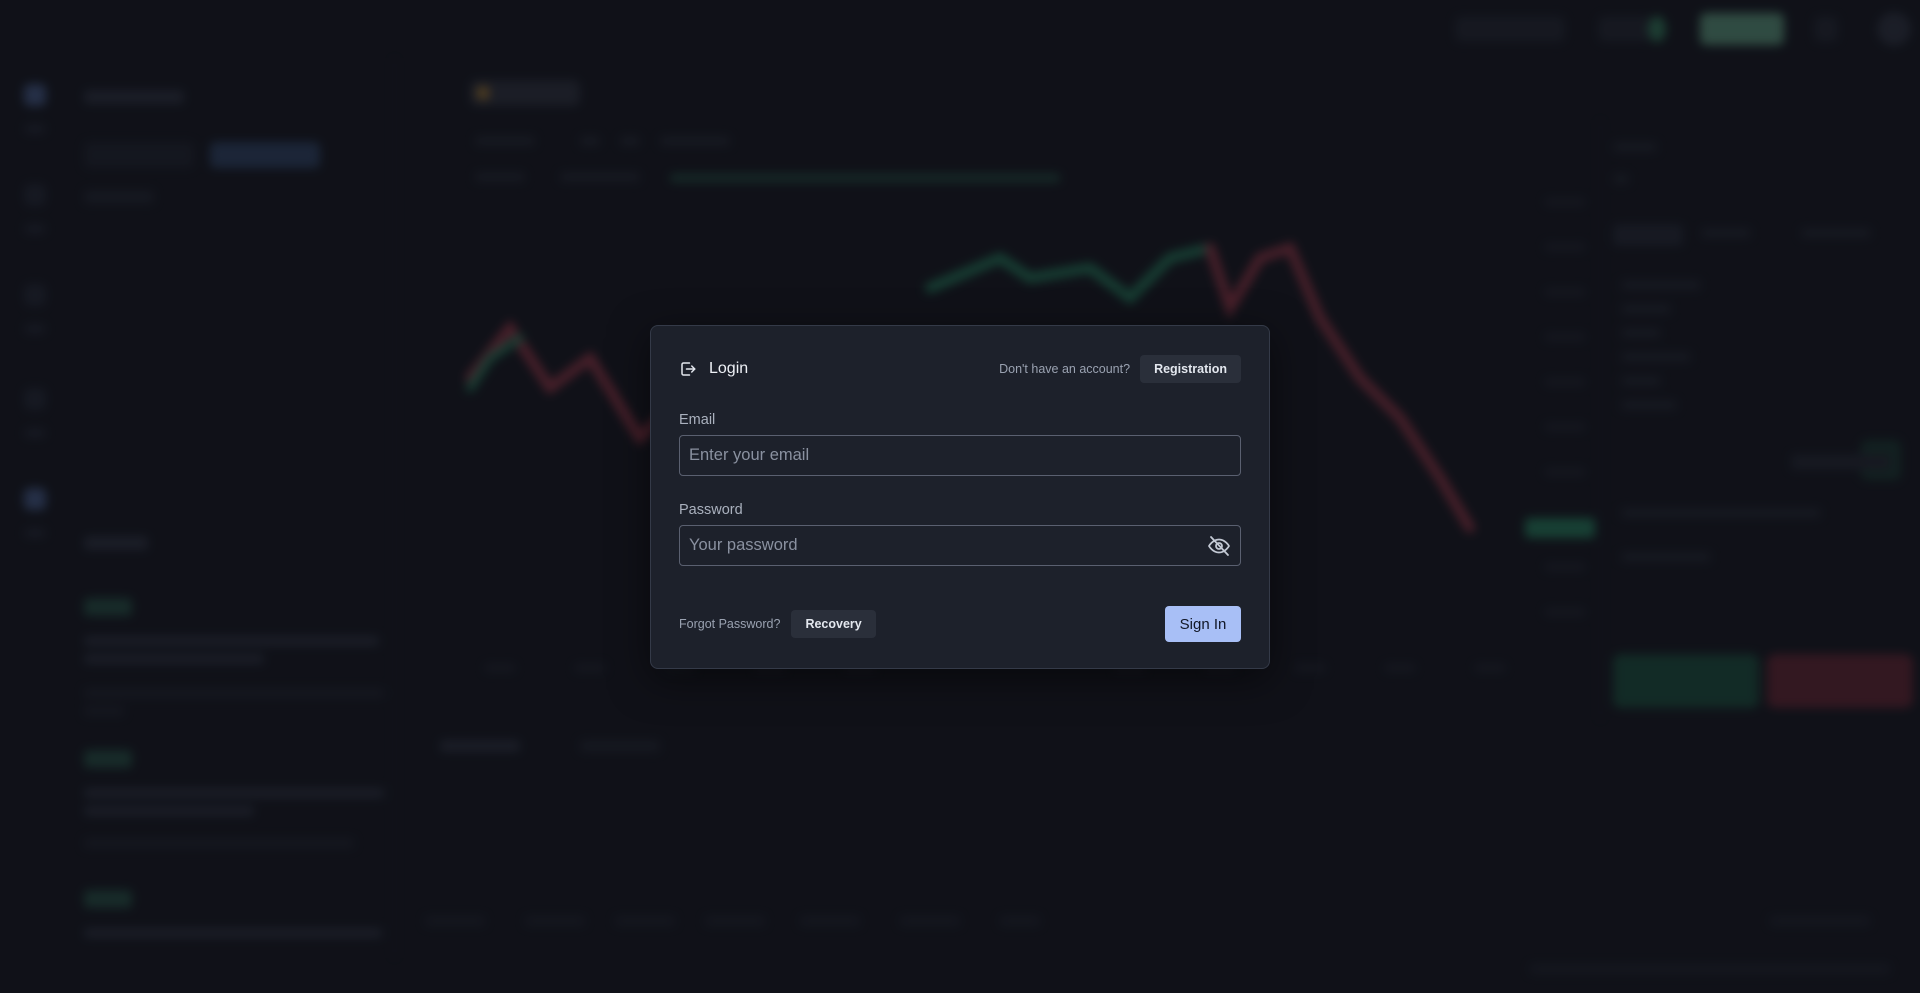 This screenshot has height=993, width=1920. What do you see at coordinates (1219, 546) in the screenshot?
I see `eye-off-icon` at bounding box center [1219, 546].